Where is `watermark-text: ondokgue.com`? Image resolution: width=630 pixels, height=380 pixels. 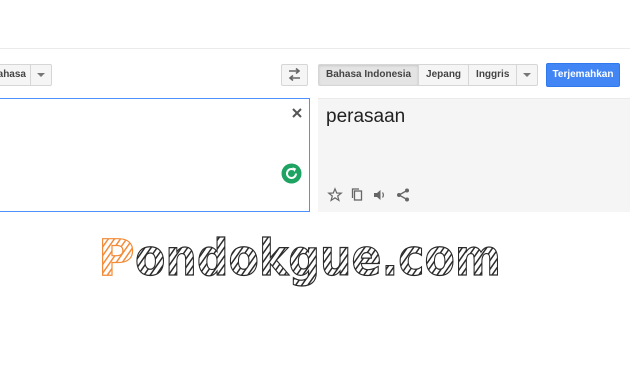 watermark-text: ondokgue.com is located at coordinates (318, 258).